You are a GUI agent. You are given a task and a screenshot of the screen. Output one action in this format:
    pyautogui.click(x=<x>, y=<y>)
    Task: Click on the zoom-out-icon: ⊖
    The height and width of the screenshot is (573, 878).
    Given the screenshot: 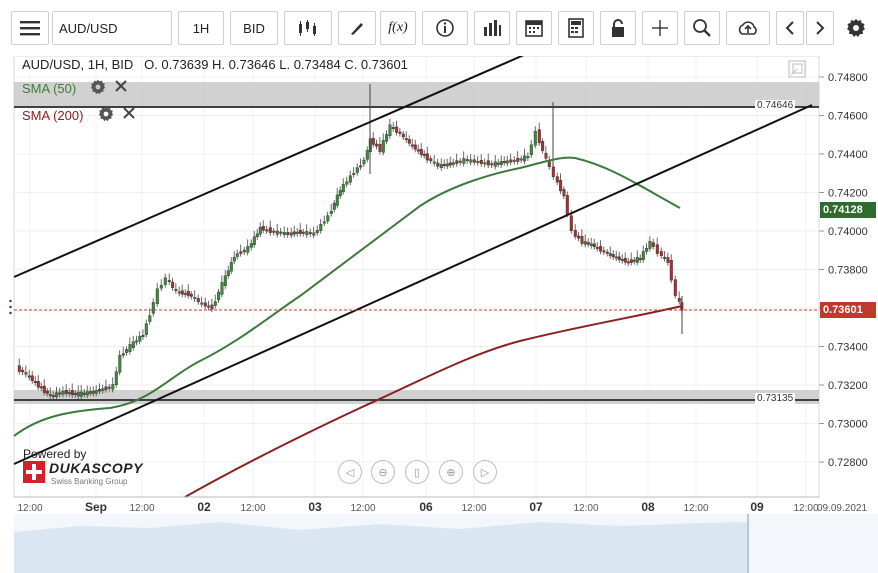 What is the action you would take?
    pyautogui.click(x=383, y=472)
    